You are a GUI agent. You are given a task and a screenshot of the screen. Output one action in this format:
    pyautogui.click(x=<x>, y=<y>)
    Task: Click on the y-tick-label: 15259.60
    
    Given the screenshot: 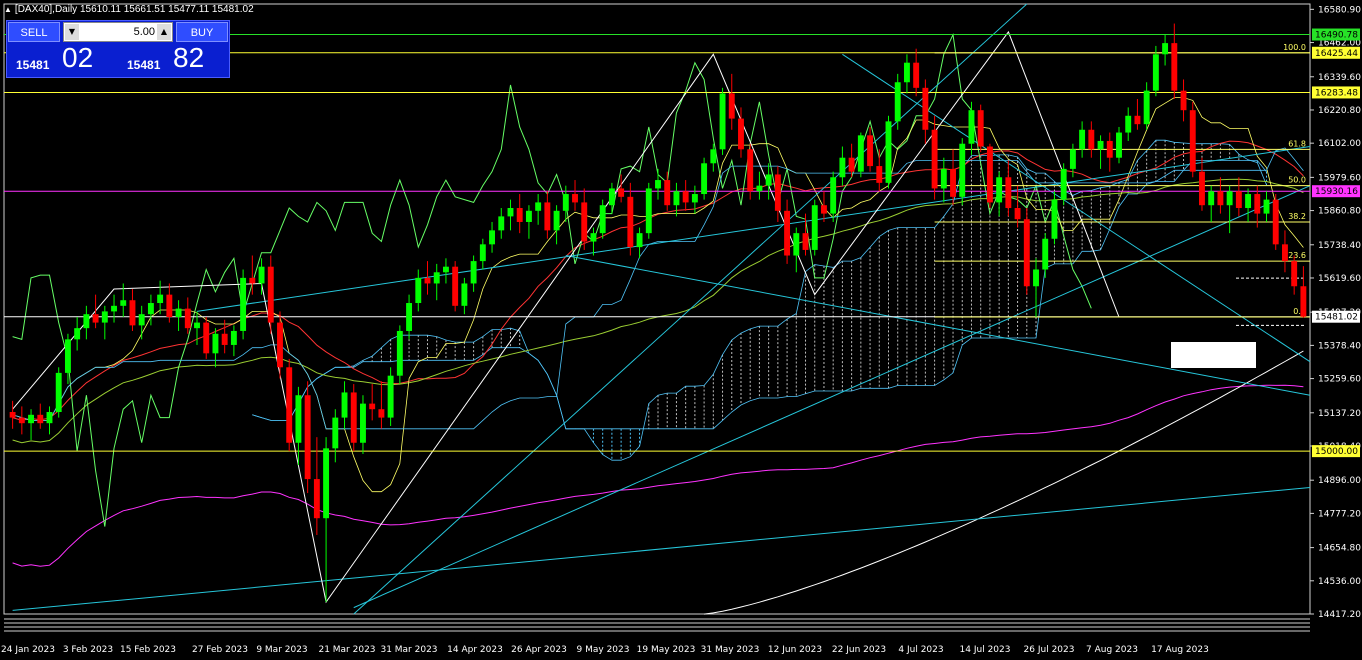 What is the action you would take?
    pyautogui.click(x=1339, y=380)
    